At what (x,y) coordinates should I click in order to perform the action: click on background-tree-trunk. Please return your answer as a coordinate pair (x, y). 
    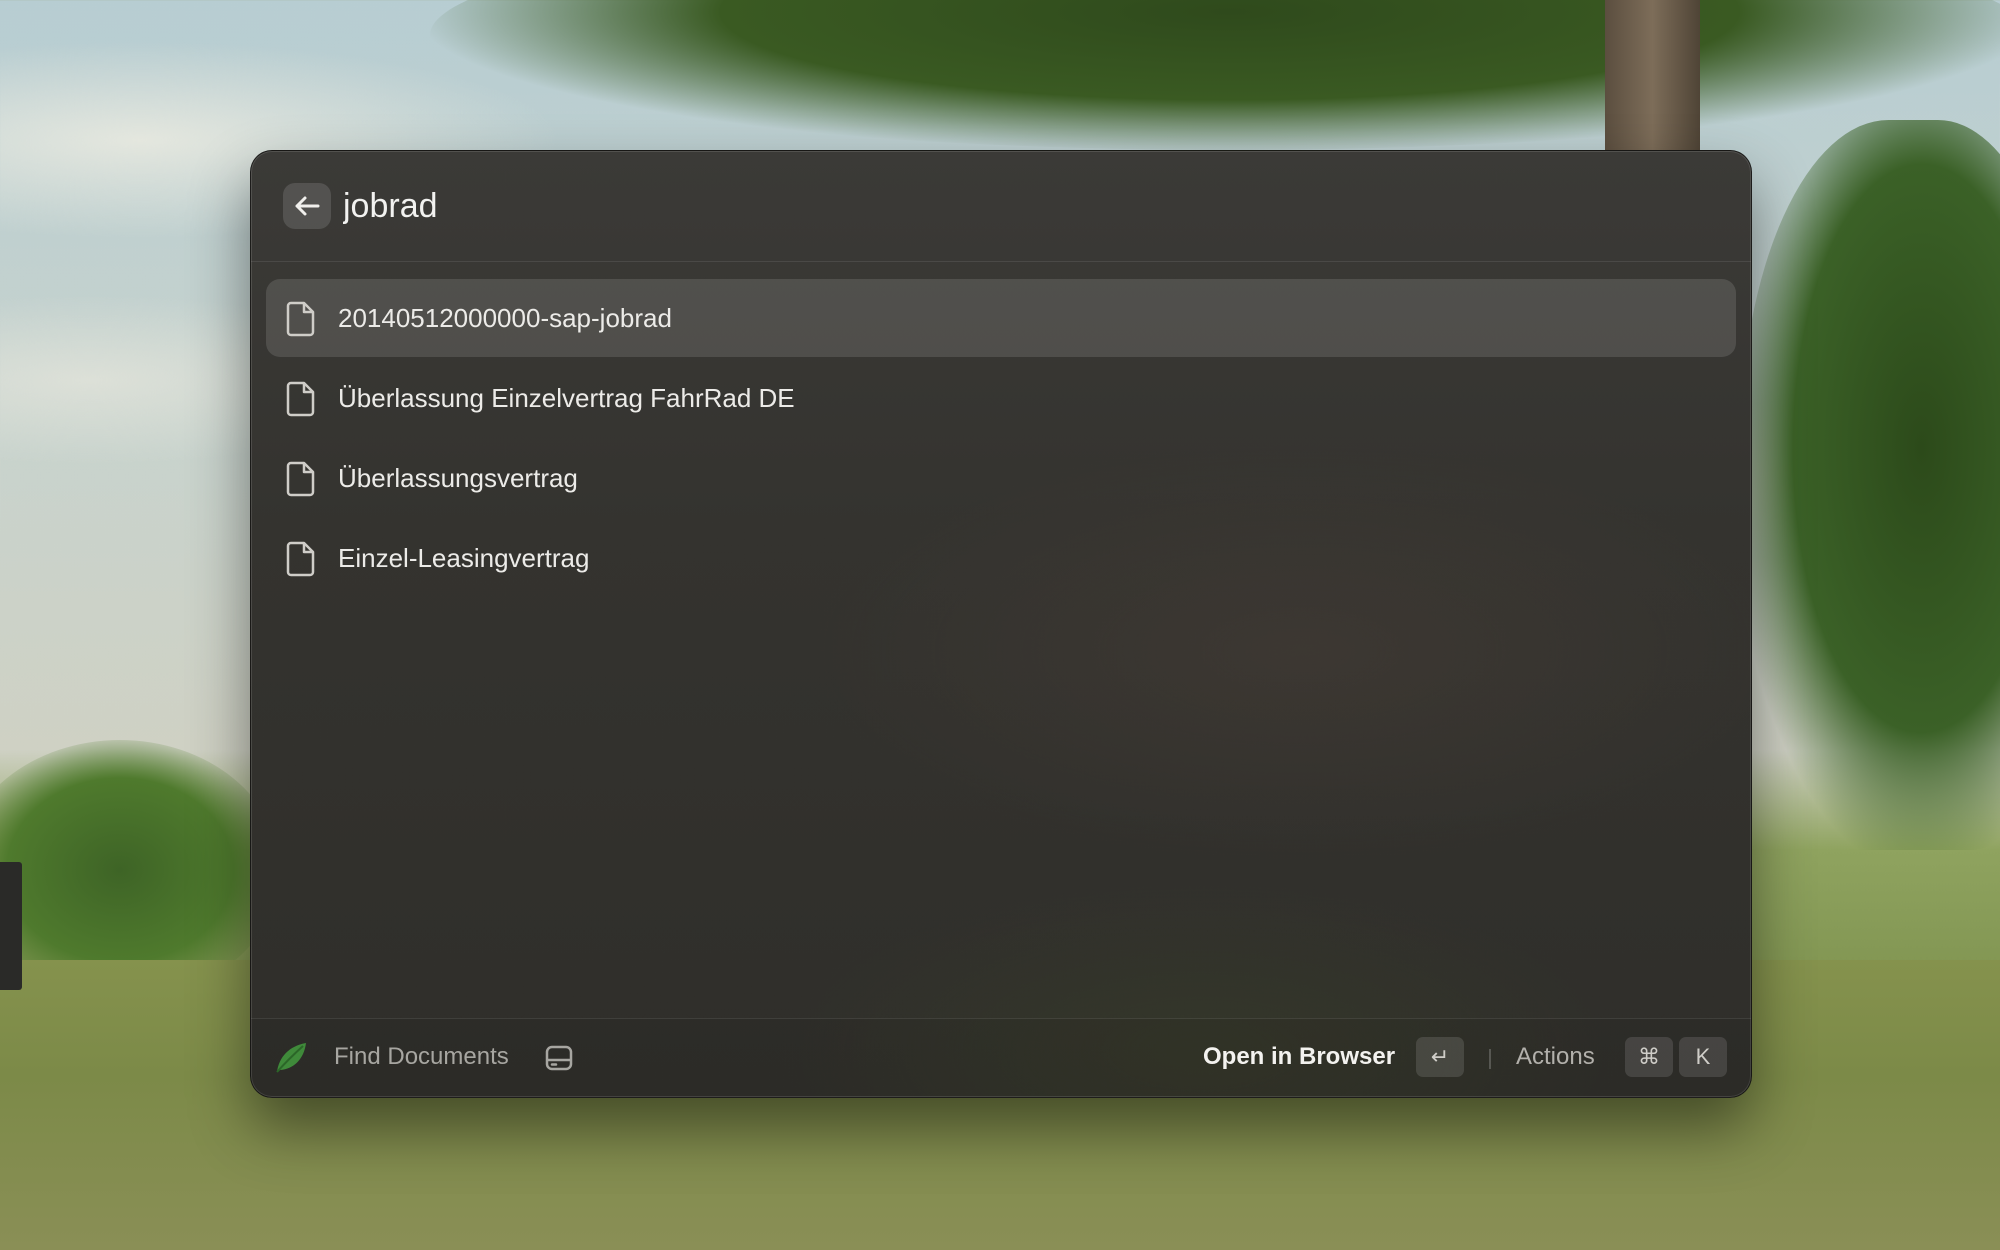
    Looking at the image, I should click on (1652, 75).